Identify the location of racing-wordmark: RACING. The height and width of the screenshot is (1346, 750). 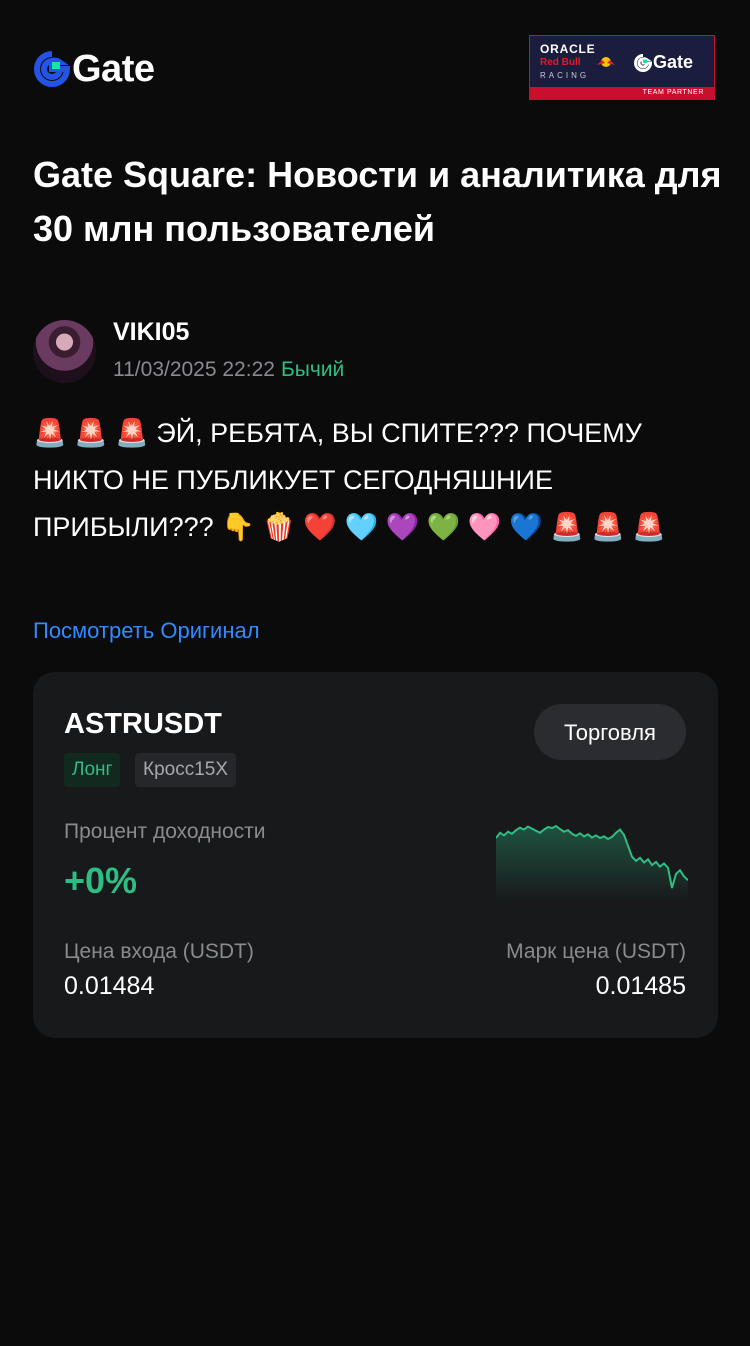
(565, 75).